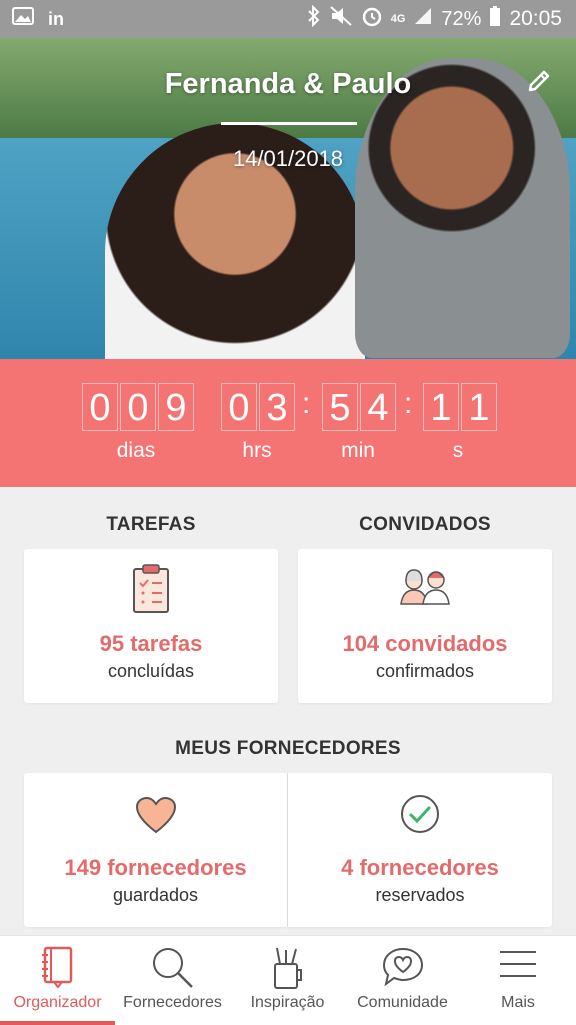  What do you see at coordinates (425, 643) in the screenshot?
I see `guests-count: 104 convidados` at bounding box center [425, 643].